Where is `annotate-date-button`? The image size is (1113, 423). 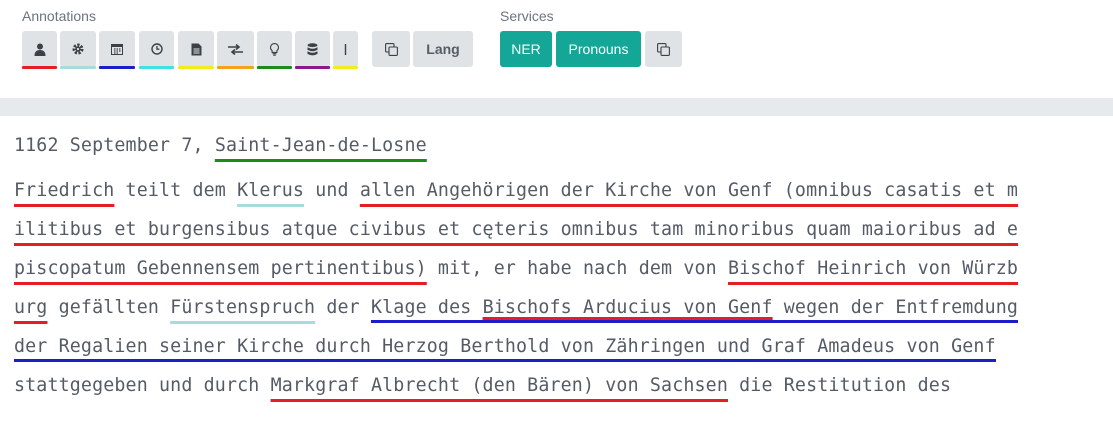 annotate-date-button is located at coordinates (117, 50).